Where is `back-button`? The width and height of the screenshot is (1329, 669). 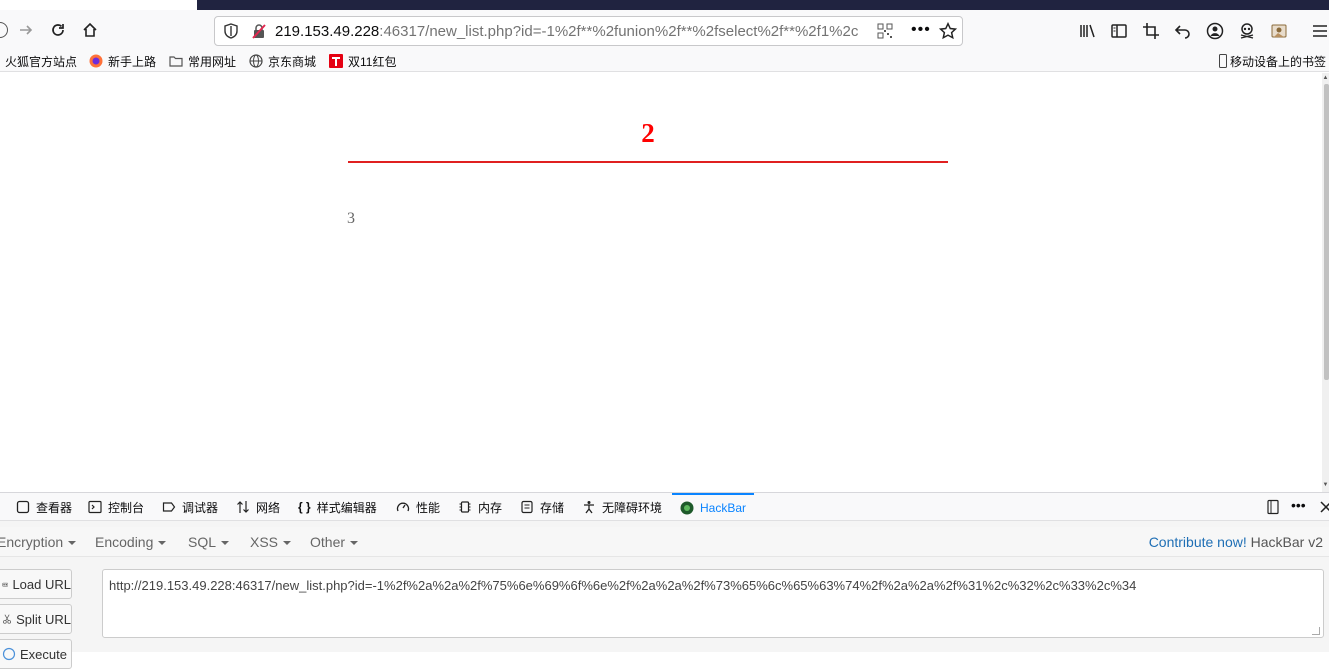 back-button is located at coordinates (6, 30).